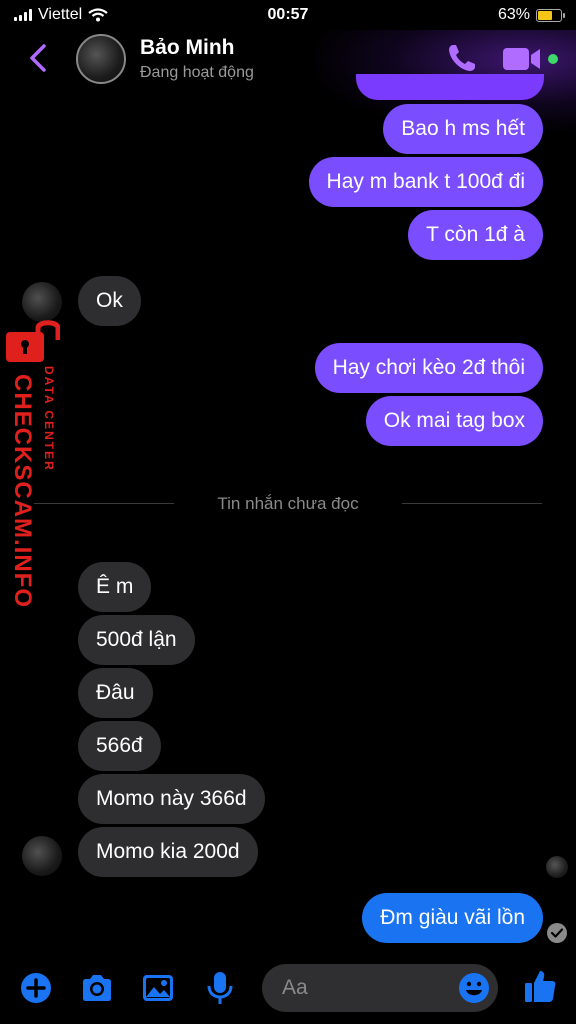 The width and height of the screenshot is (576, 1024). What do you see at coordinates (475, 235) in the screenshot?
I see `message-bubble-outgoing: T còn 1đ à` at bounding box center [475, 235].